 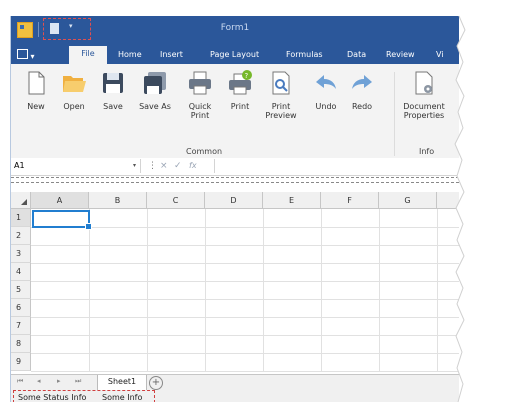 I want to click on row-header-1: 1, so click(x=21, y=218).